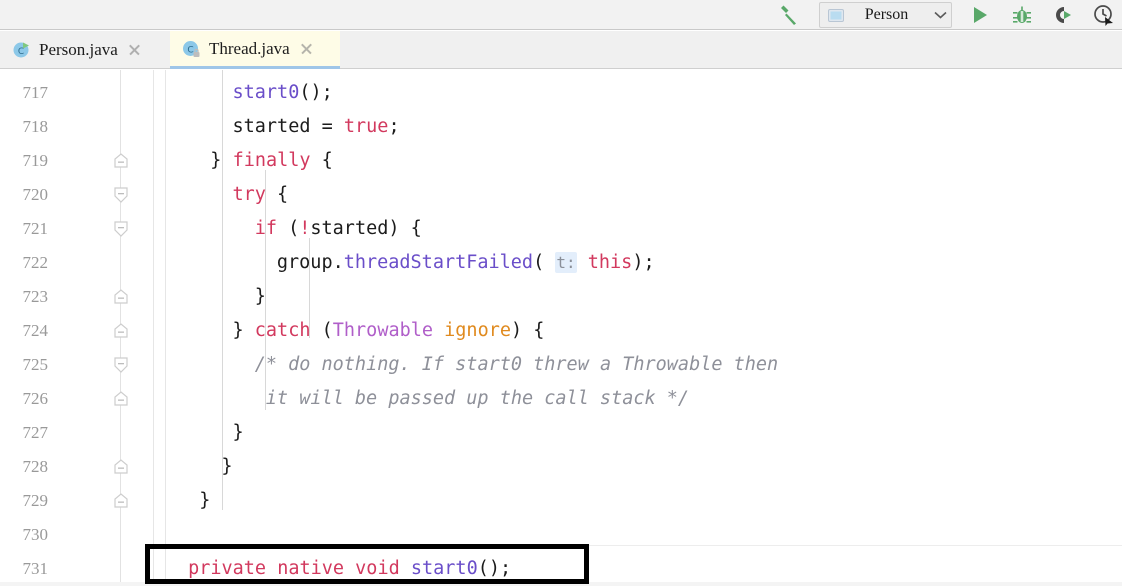  I want to click on code-line: try {, so click(561, 195).